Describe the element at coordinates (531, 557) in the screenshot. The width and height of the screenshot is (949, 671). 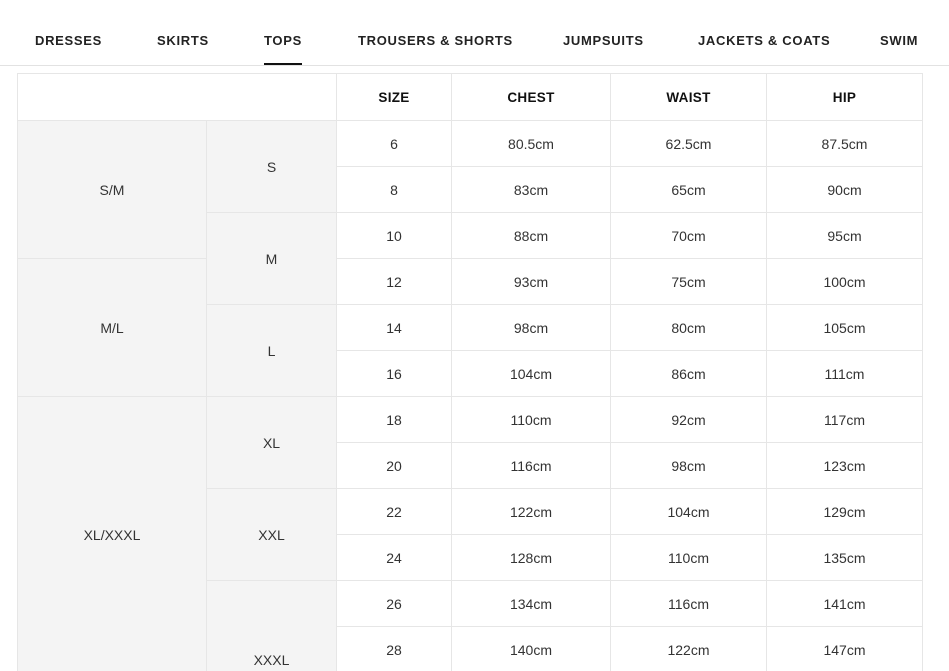
I see `chest-cell: 128cm` at that location.